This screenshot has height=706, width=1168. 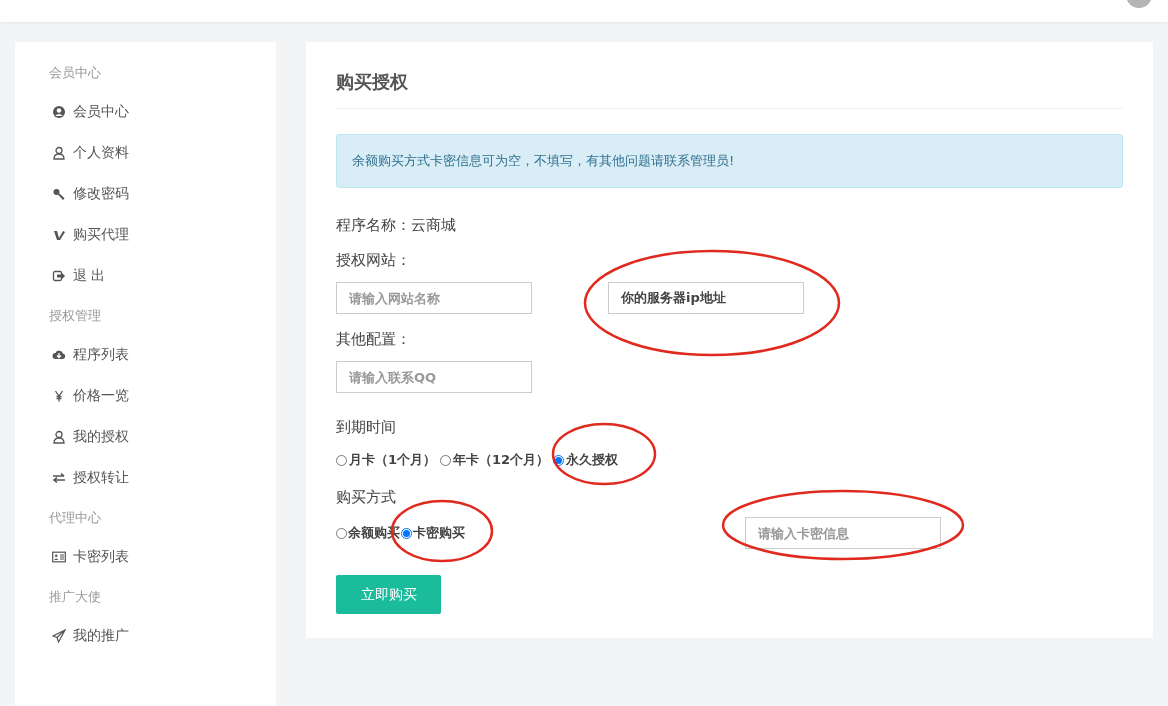 What do you see at coordinates (59, 556) in the screenshot?
I see `card-icon` at bounding box center [59, 556].